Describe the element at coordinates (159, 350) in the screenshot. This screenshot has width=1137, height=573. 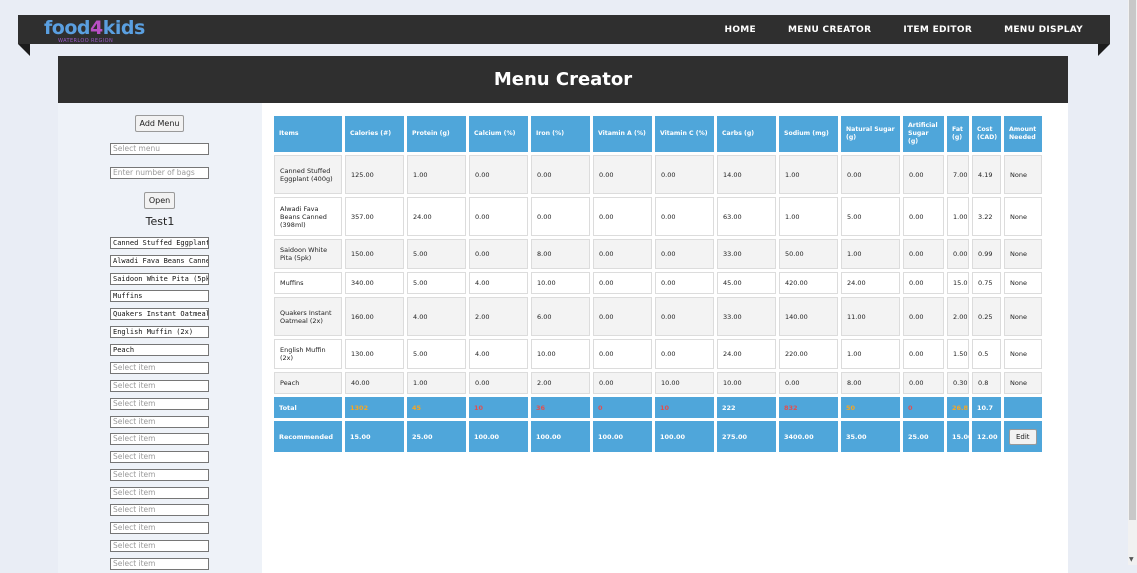
I see `menu-item-select: Peach` at that location.